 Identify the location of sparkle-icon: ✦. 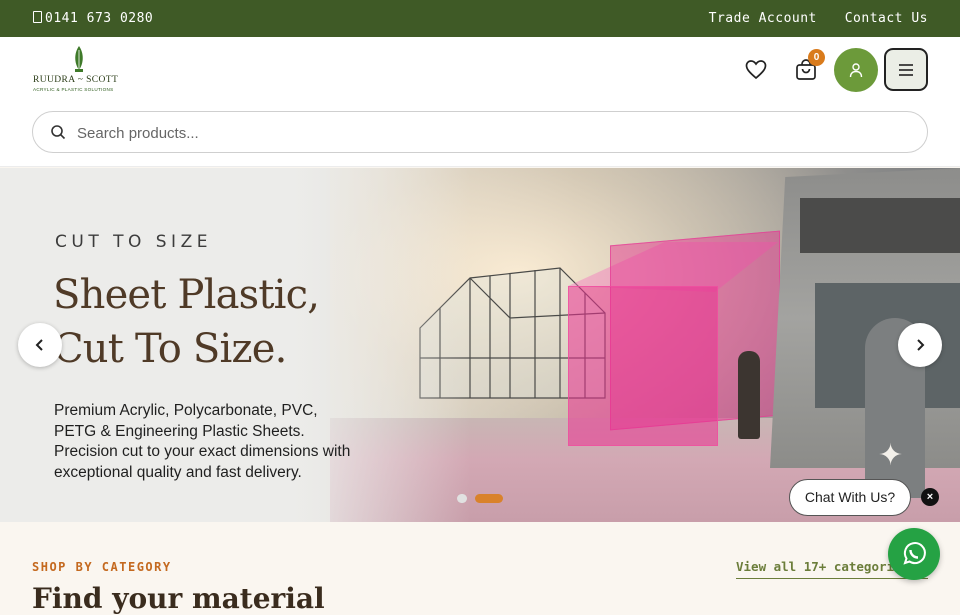
(891, 455).